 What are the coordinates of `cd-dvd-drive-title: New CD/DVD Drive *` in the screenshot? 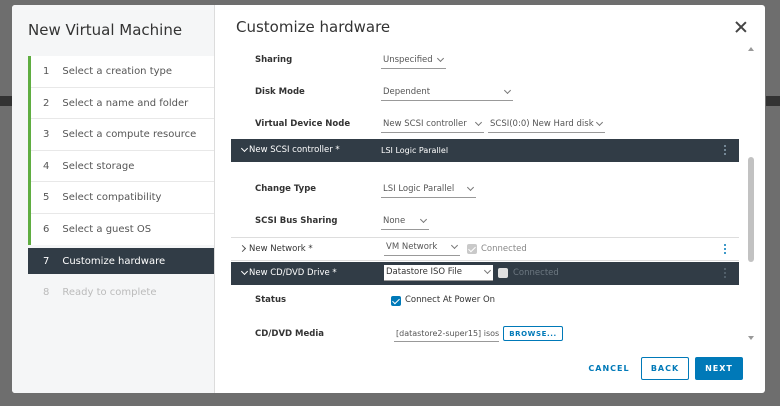 It's located at (293, 273).